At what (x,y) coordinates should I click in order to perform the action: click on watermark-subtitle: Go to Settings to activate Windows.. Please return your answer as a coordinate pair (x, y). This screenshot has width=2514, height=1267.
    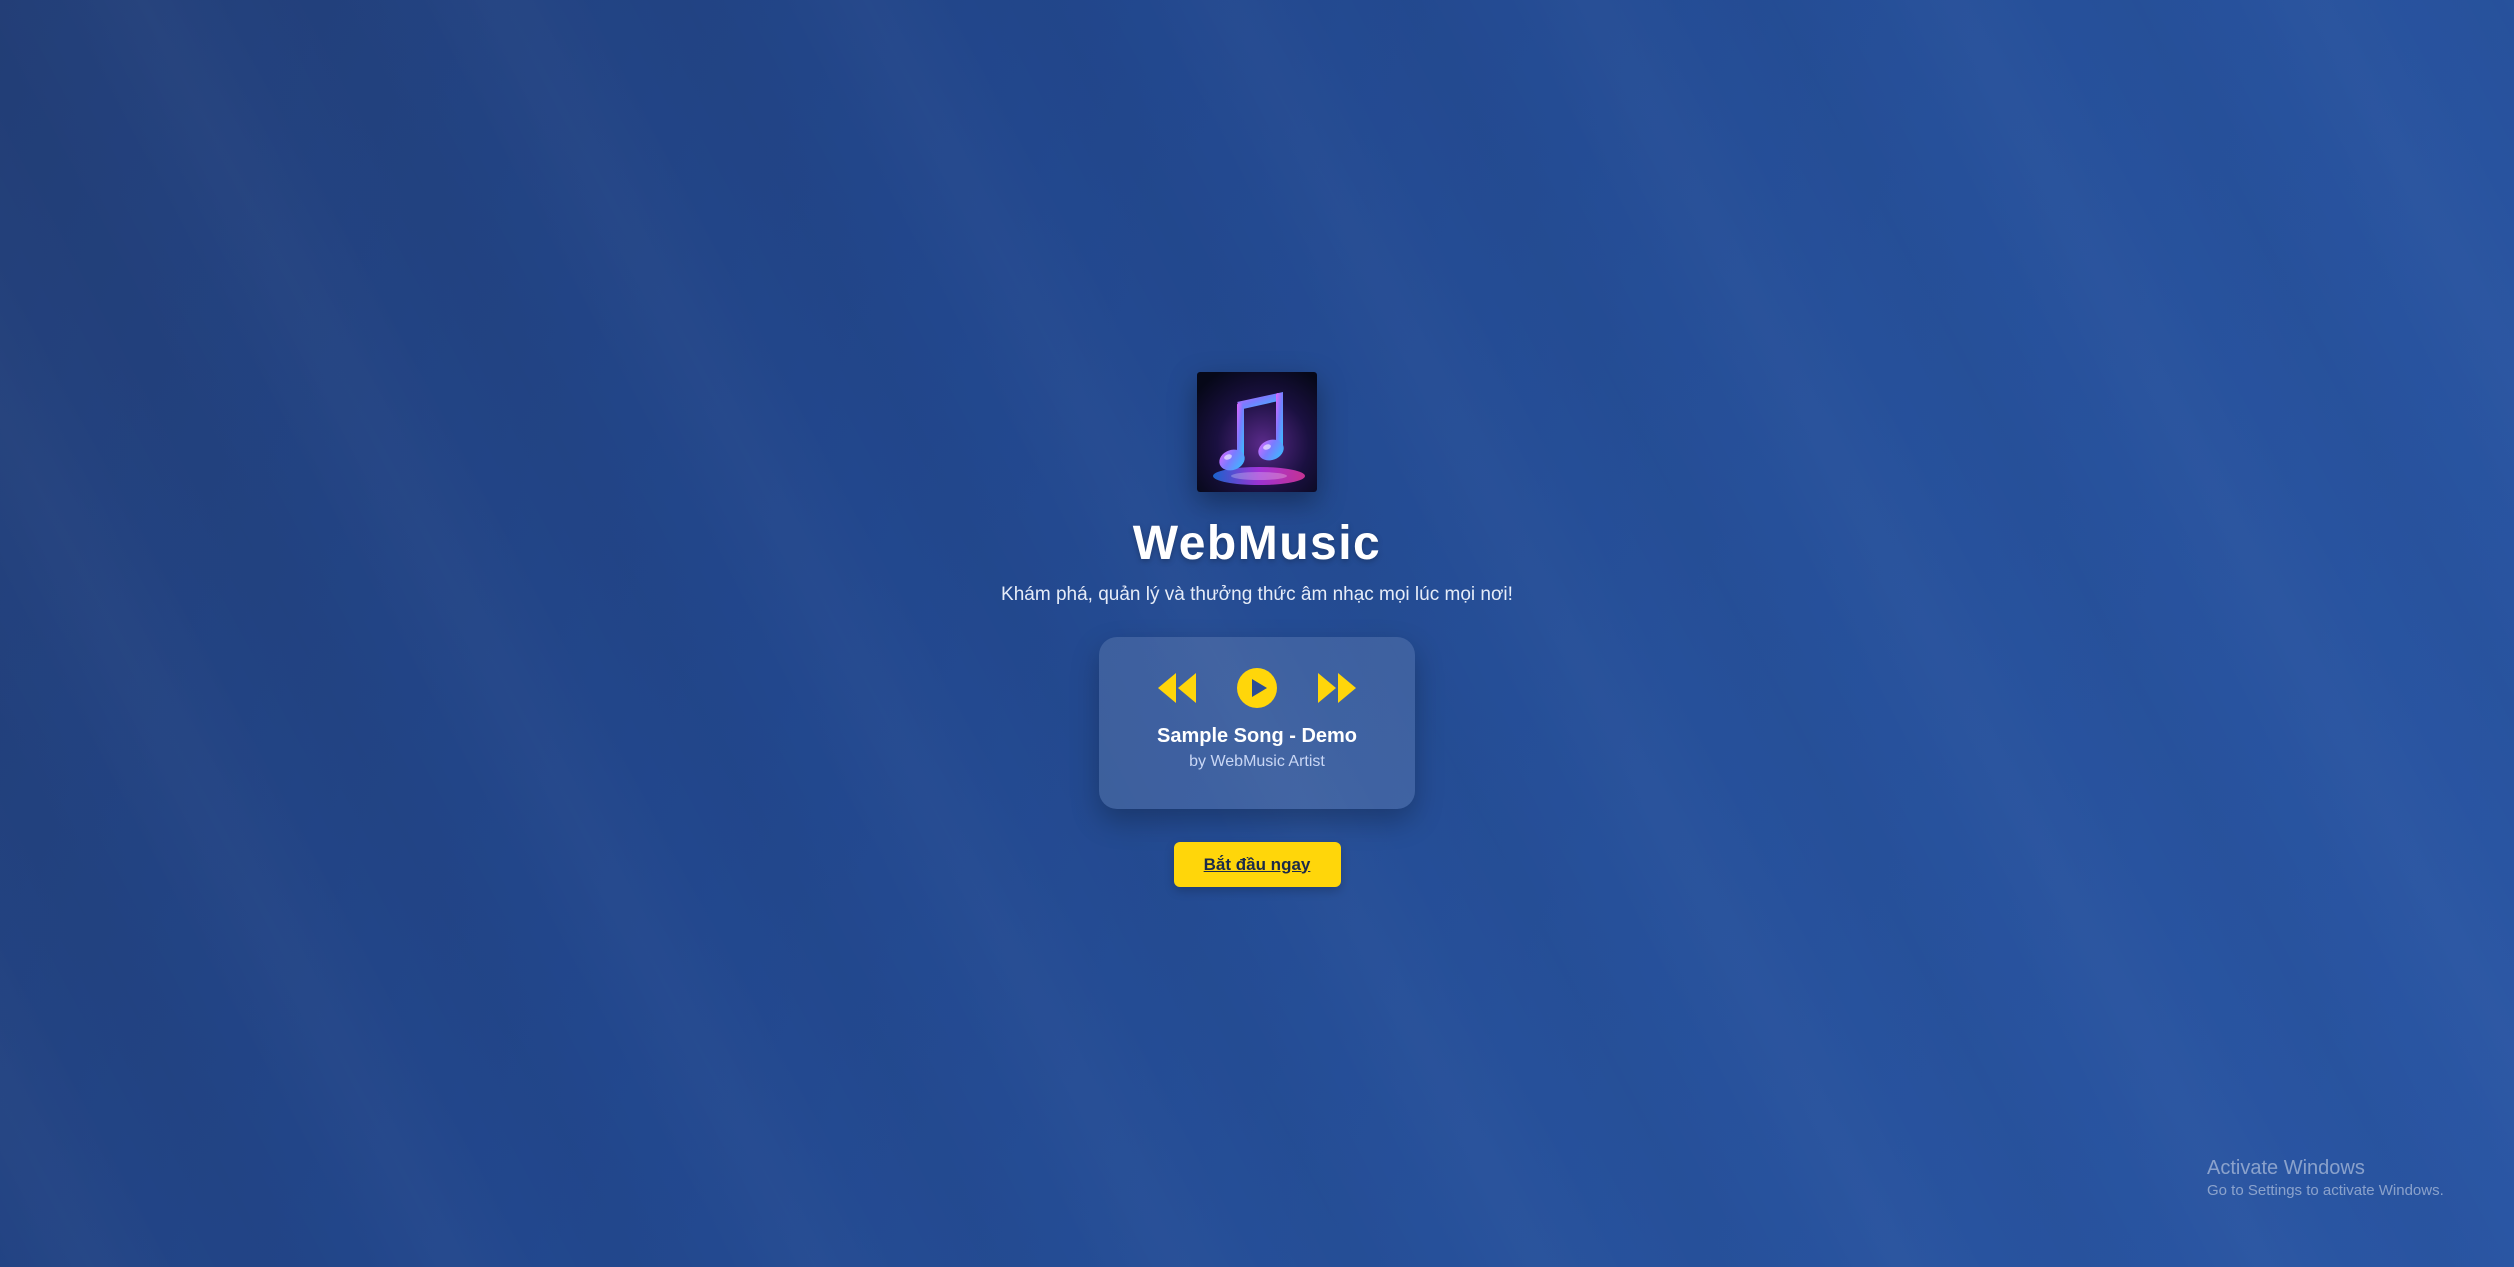
    Looking at the image, I should click on (2325, 1190).